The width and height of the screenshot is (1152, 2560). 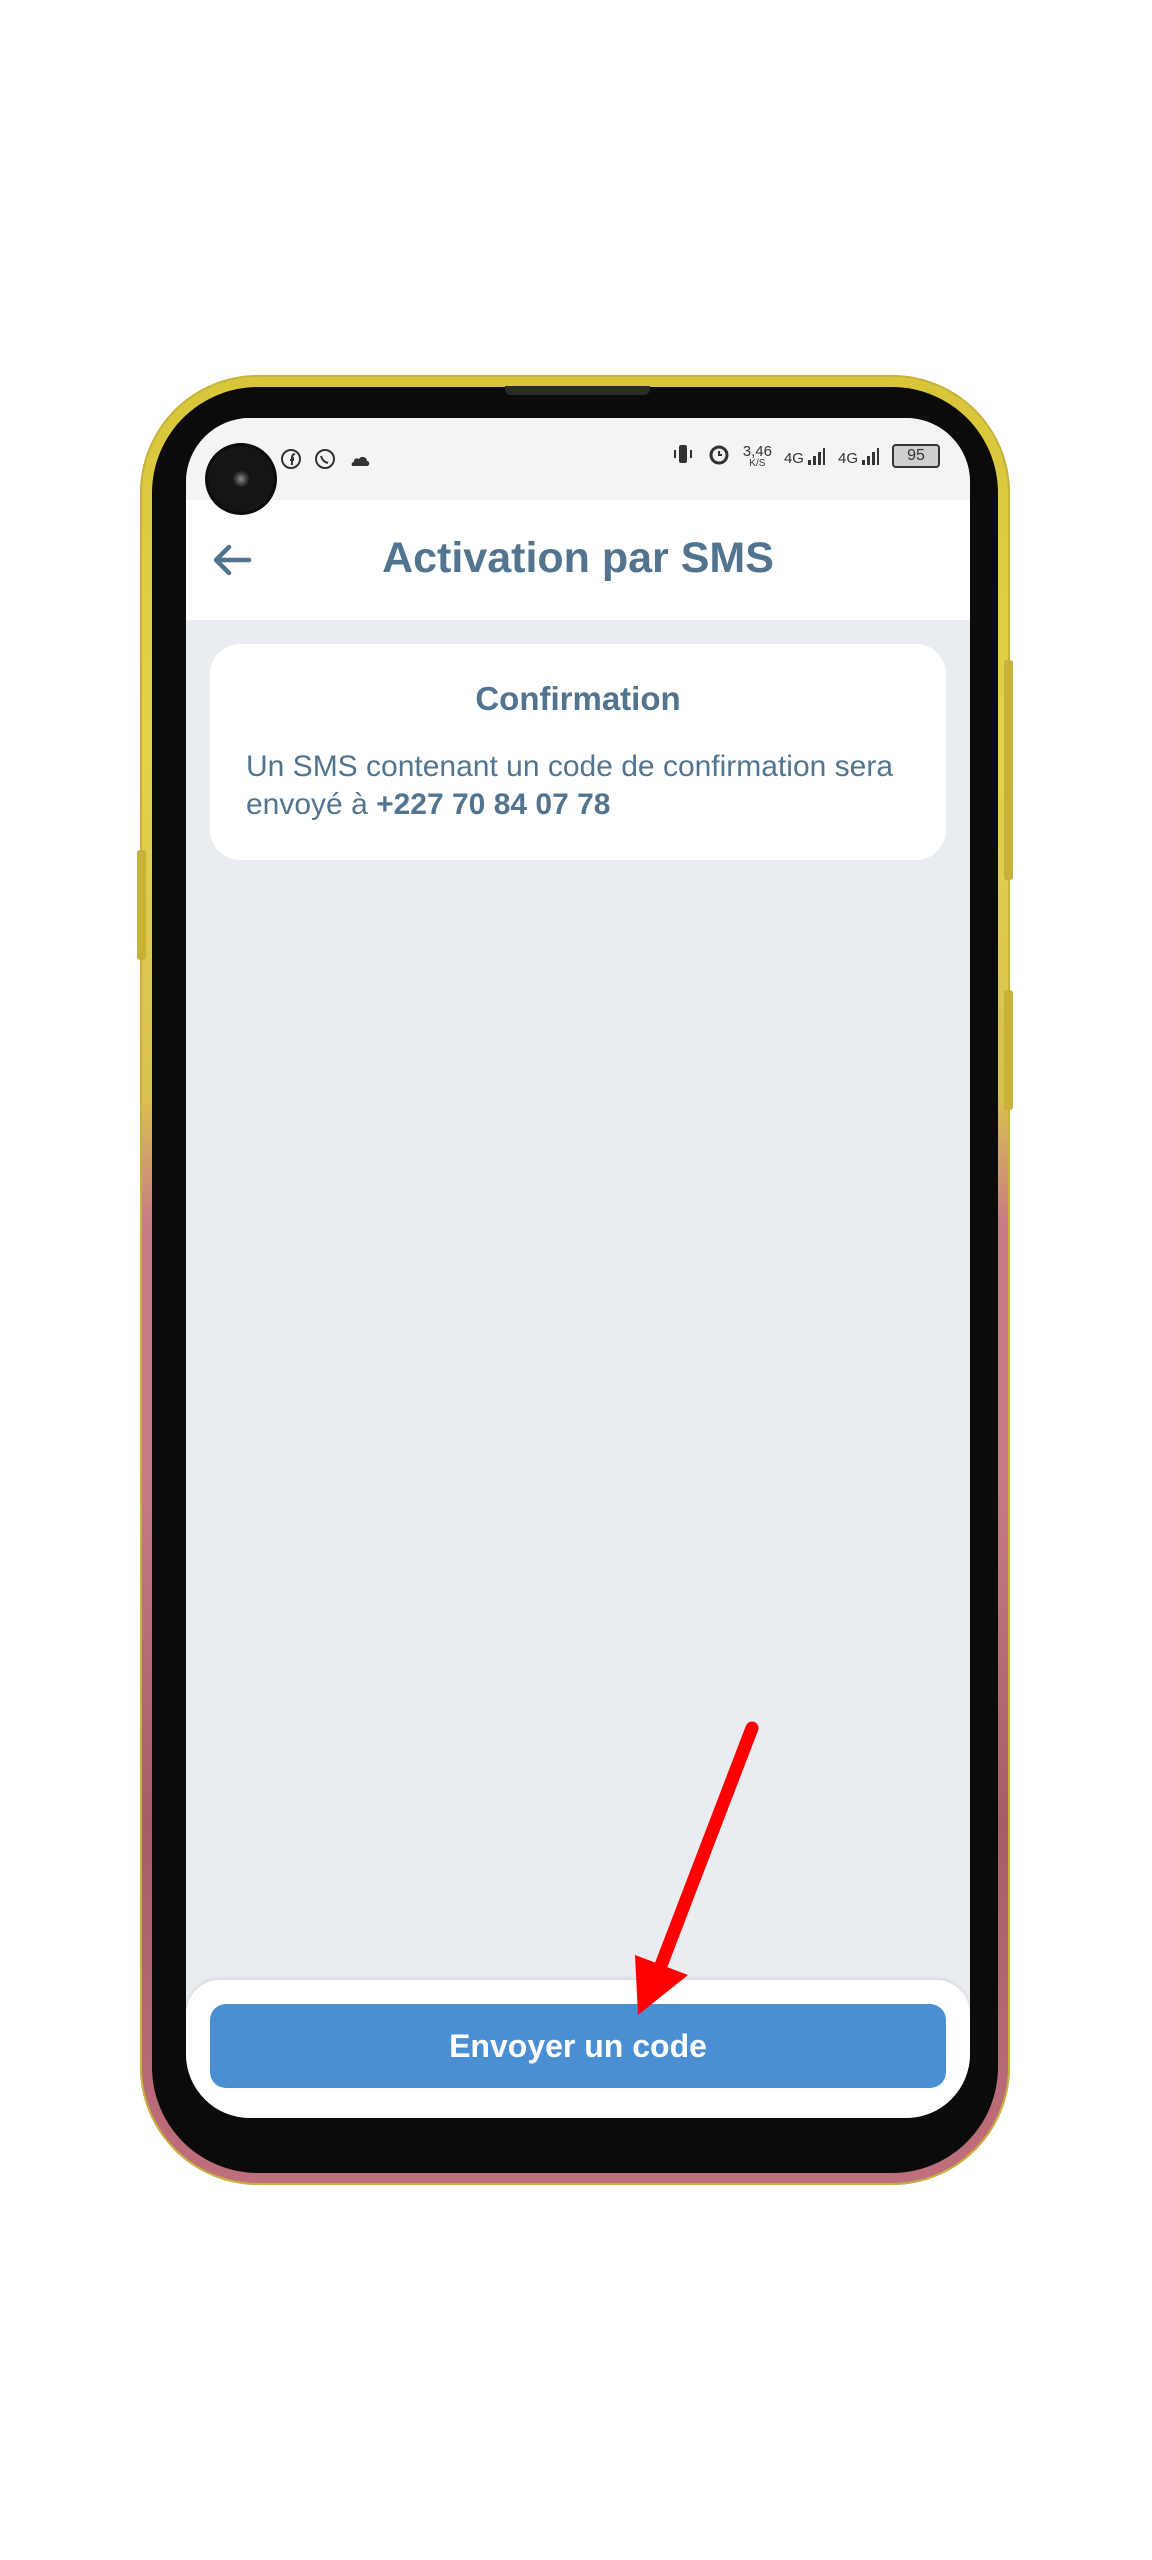 What do you see at coordinates (577, 390) in the screenshot?
I see `earpiece` at bounding box center [577, 390].